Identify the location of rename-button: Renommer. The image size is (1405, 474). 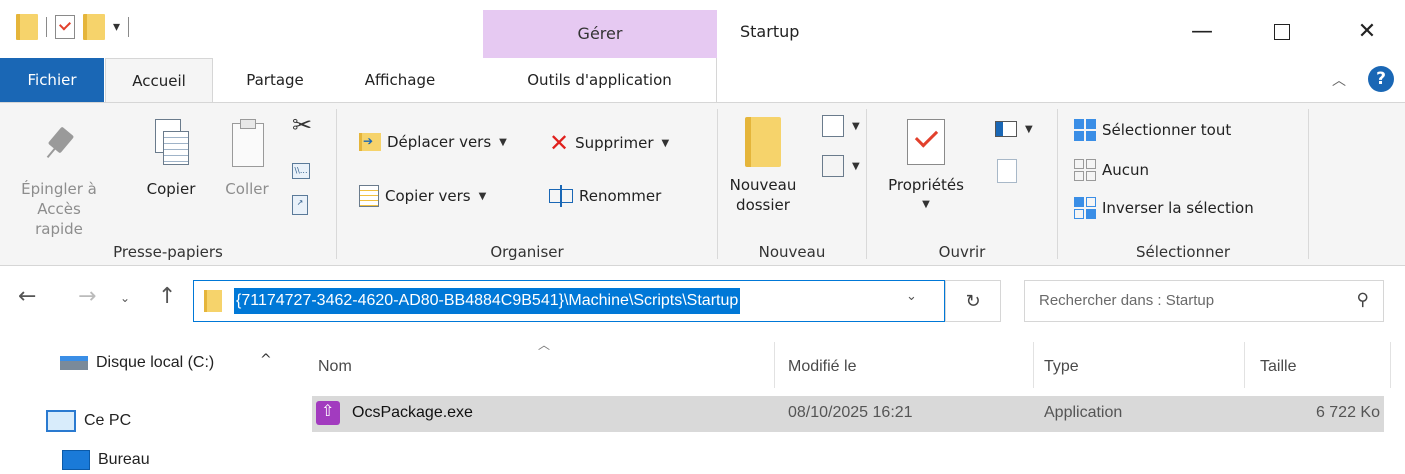
(605, 196).